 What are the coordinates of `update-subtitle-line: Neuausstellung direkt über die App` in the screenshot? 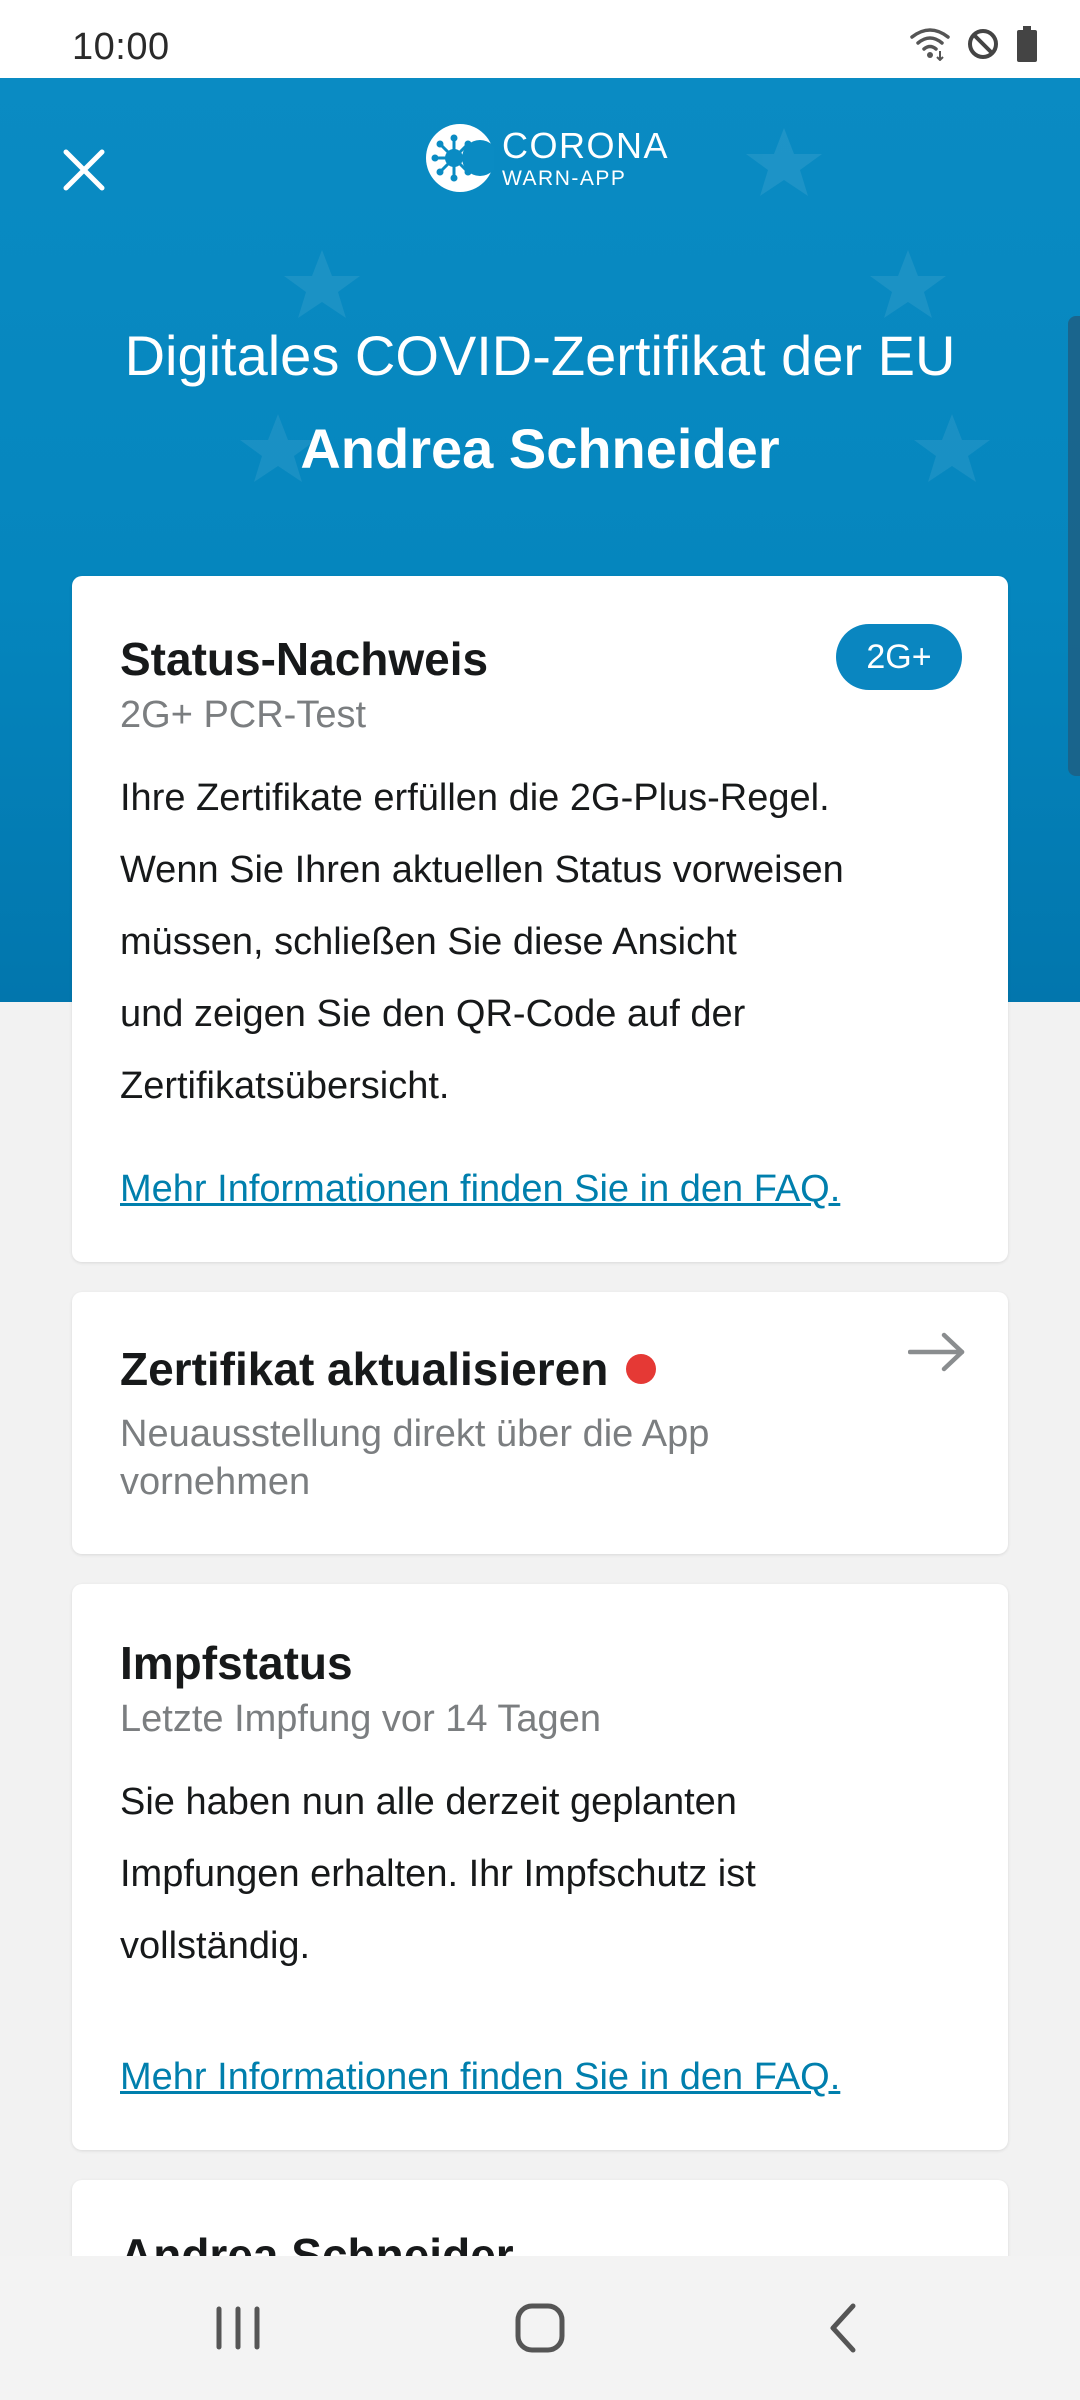 It's located at (415, 1434).